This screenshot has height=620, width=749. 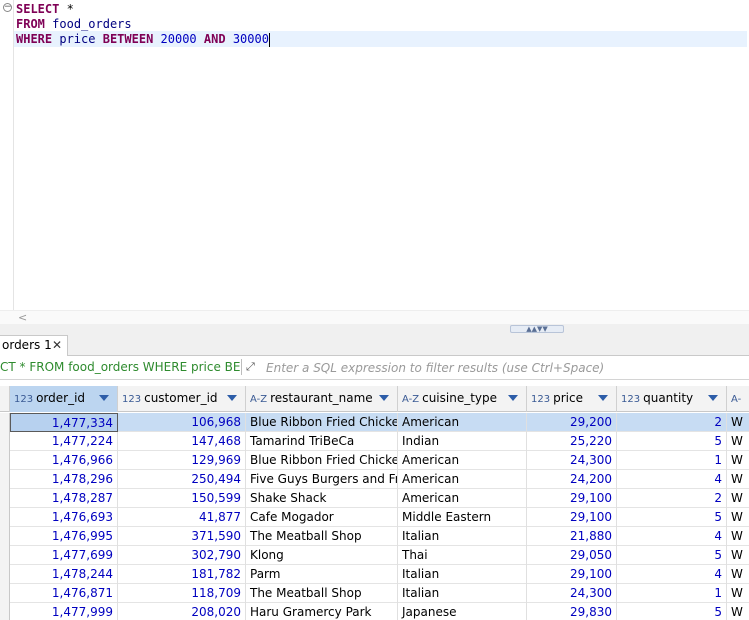 What do you see at coordinates (572, 399) in the screenshot?
I see `column-header-price: 123 price` at bounding box center [572, 399].